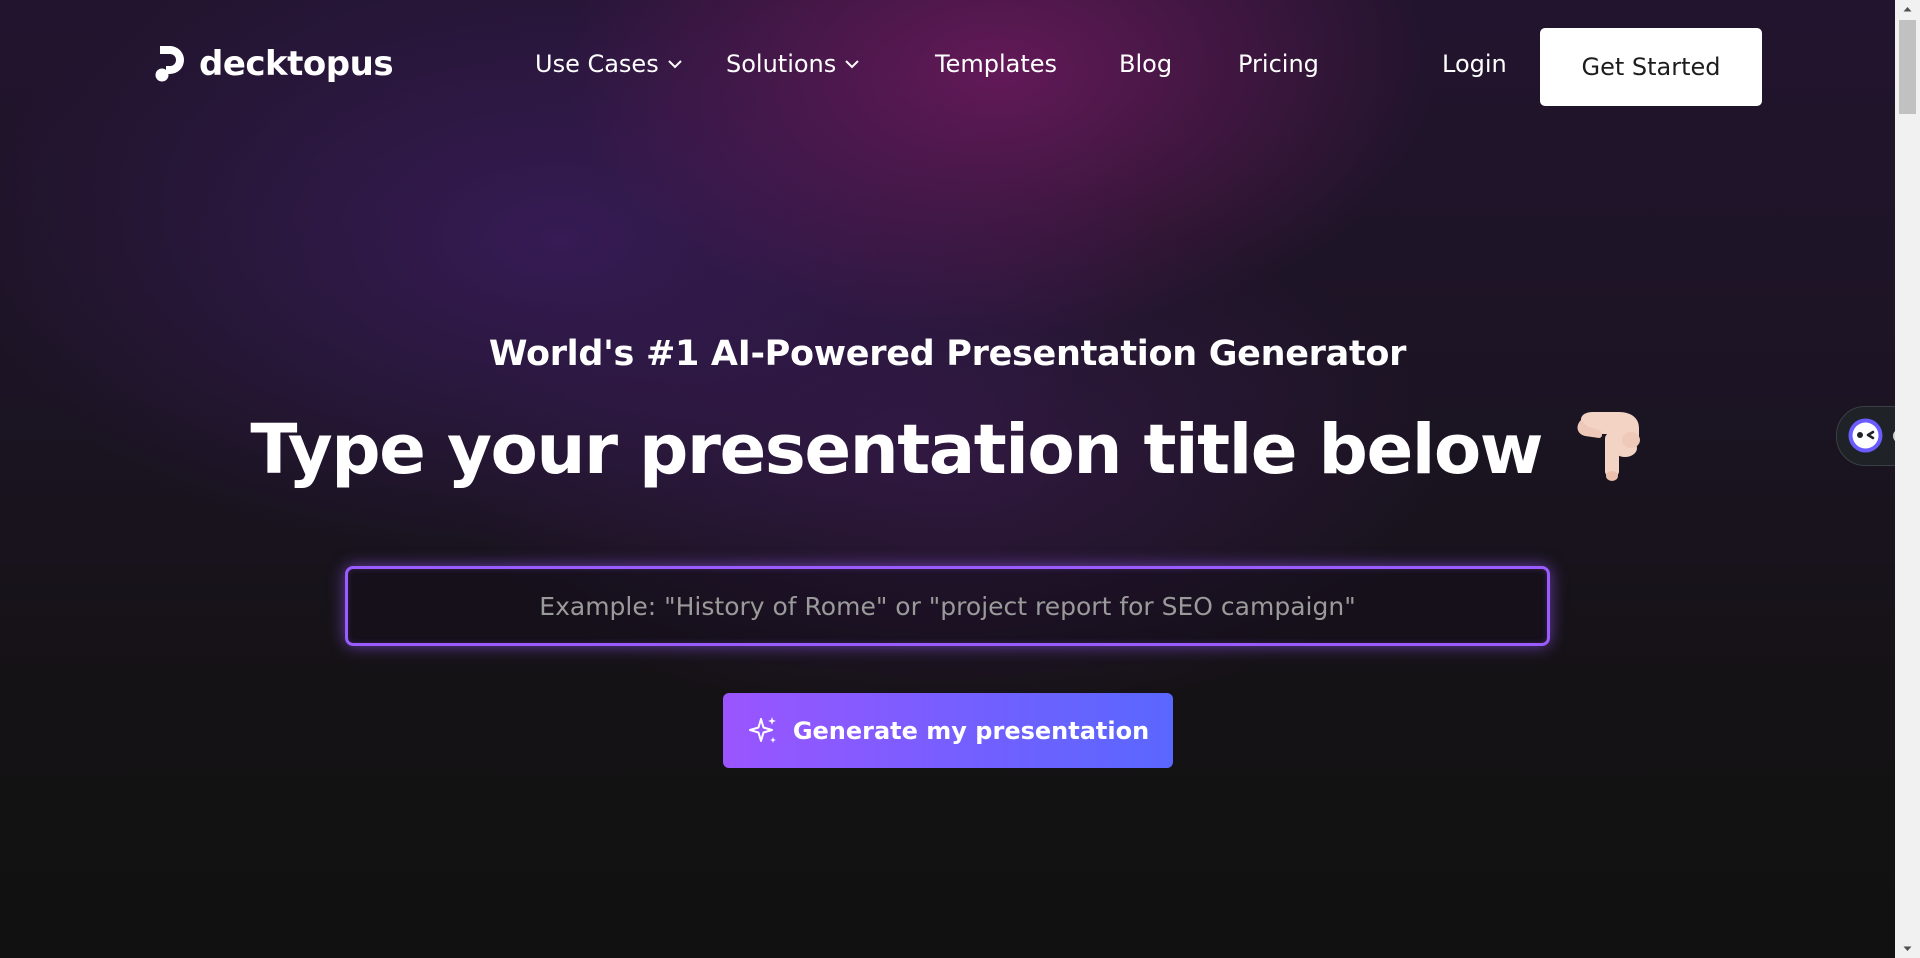 The height and width of the screenshot is (958, 1920). I want to click on login-label: Login, so click(1474, 64).